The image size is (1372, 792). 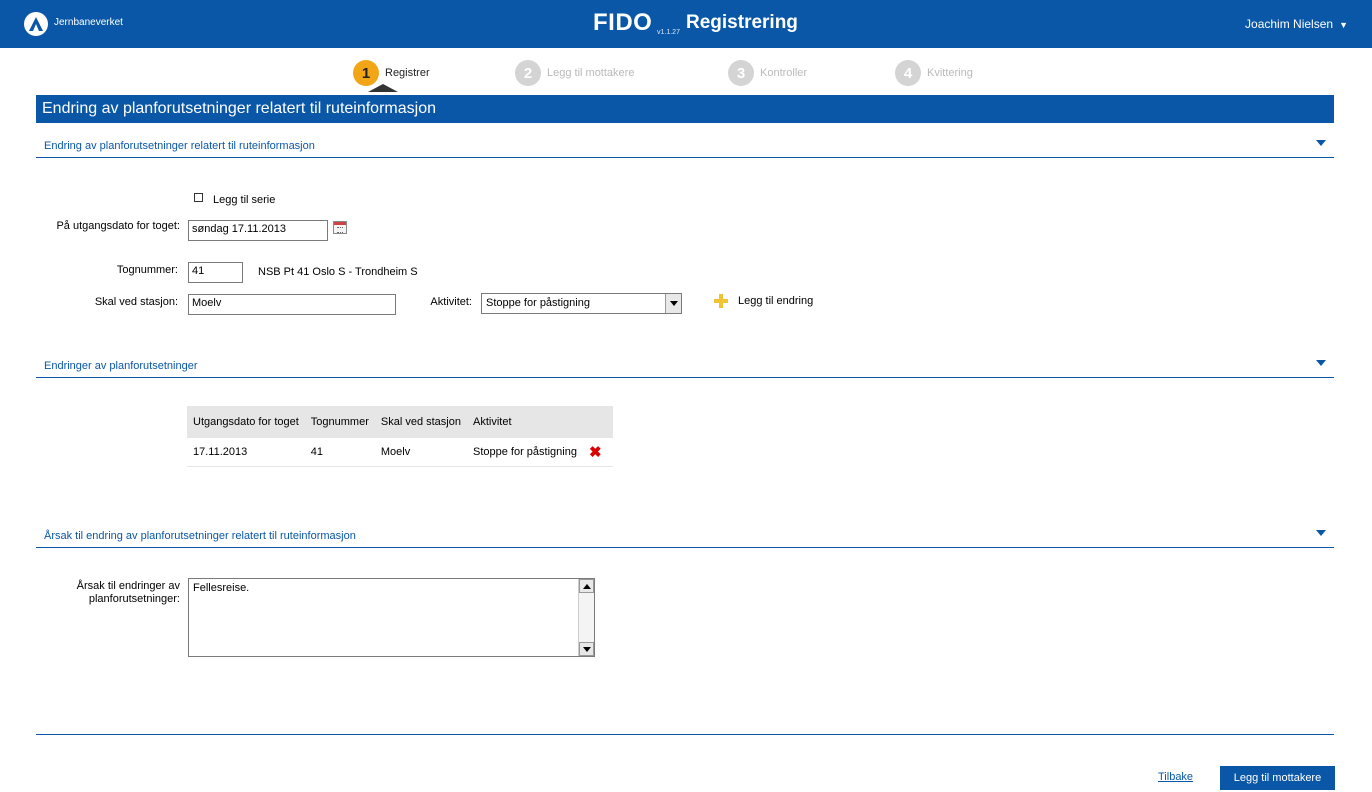 I want to click on date-input: søndag 17.11.2013, so click(x=258, y=230).